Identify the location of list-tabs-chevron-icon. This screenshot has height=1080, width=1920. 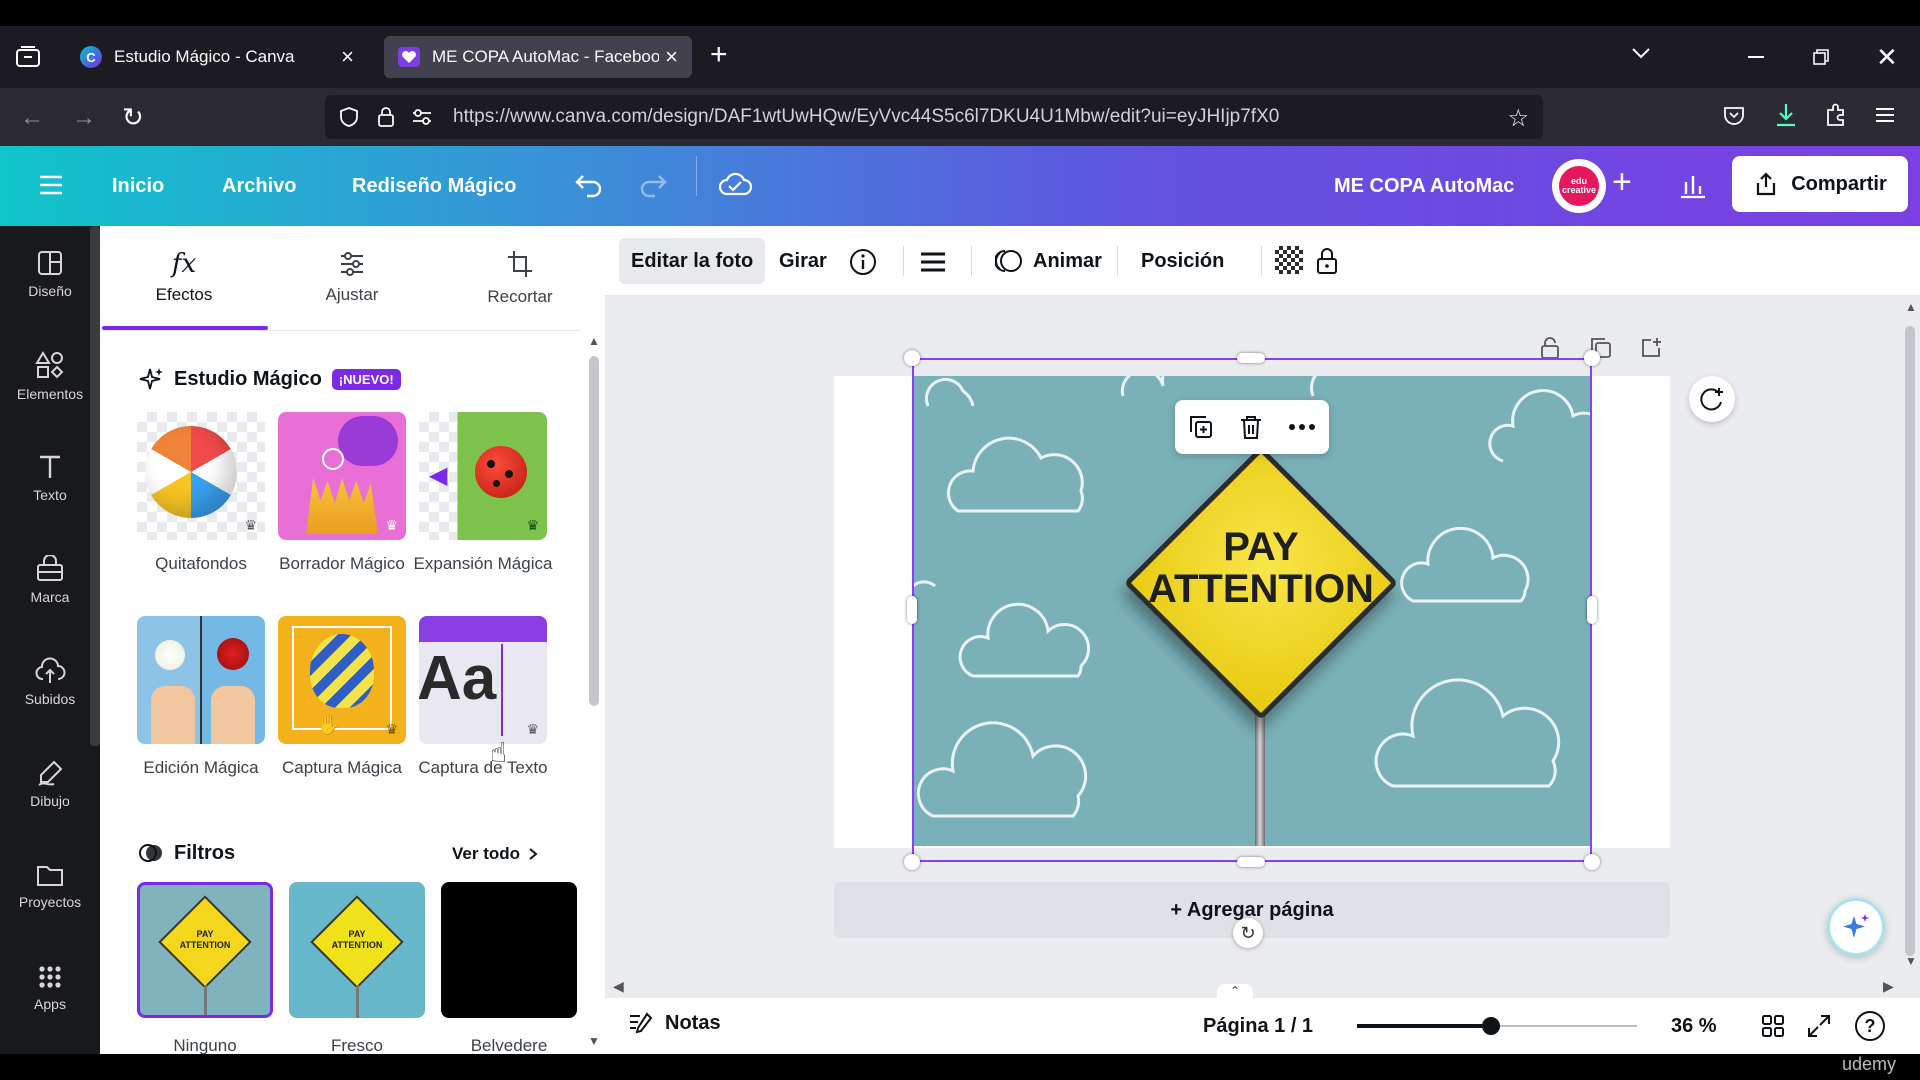
(1641, 53).